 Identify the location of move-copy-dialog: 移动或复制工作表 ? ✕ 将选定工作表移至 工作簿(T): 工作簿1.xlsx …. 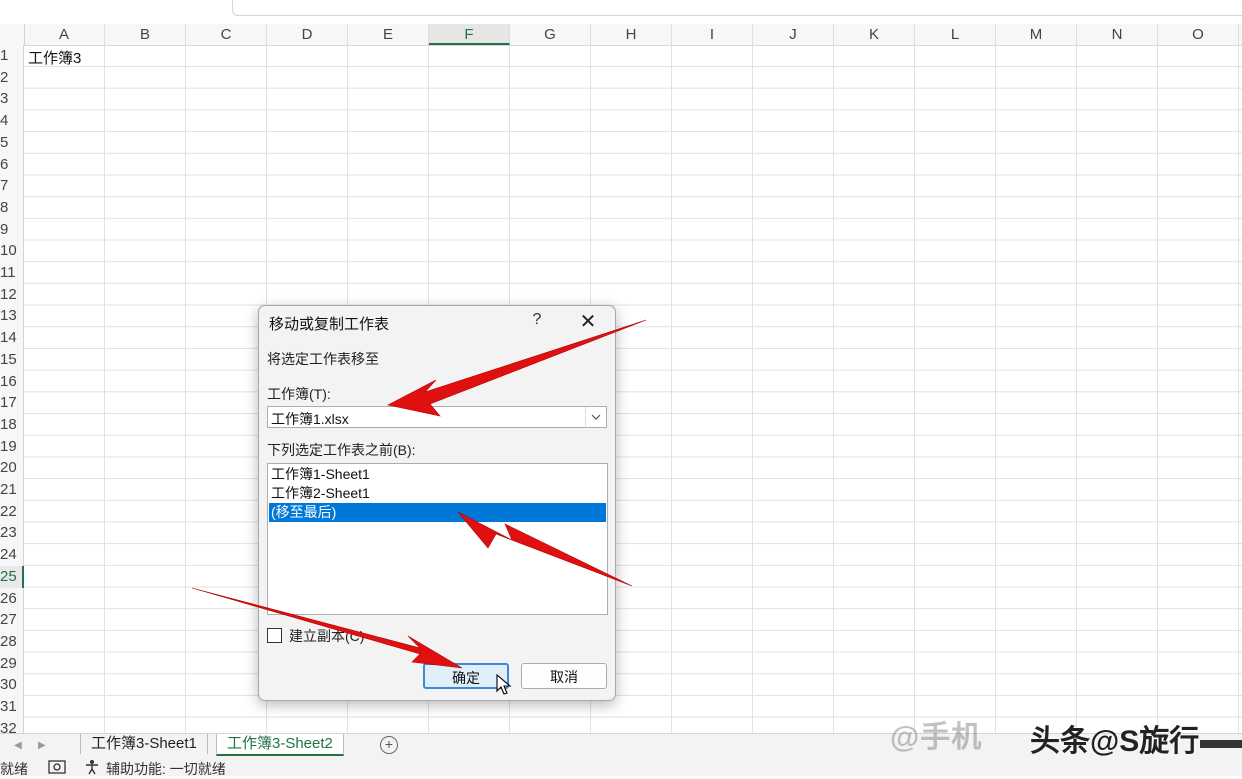
(437, 503).